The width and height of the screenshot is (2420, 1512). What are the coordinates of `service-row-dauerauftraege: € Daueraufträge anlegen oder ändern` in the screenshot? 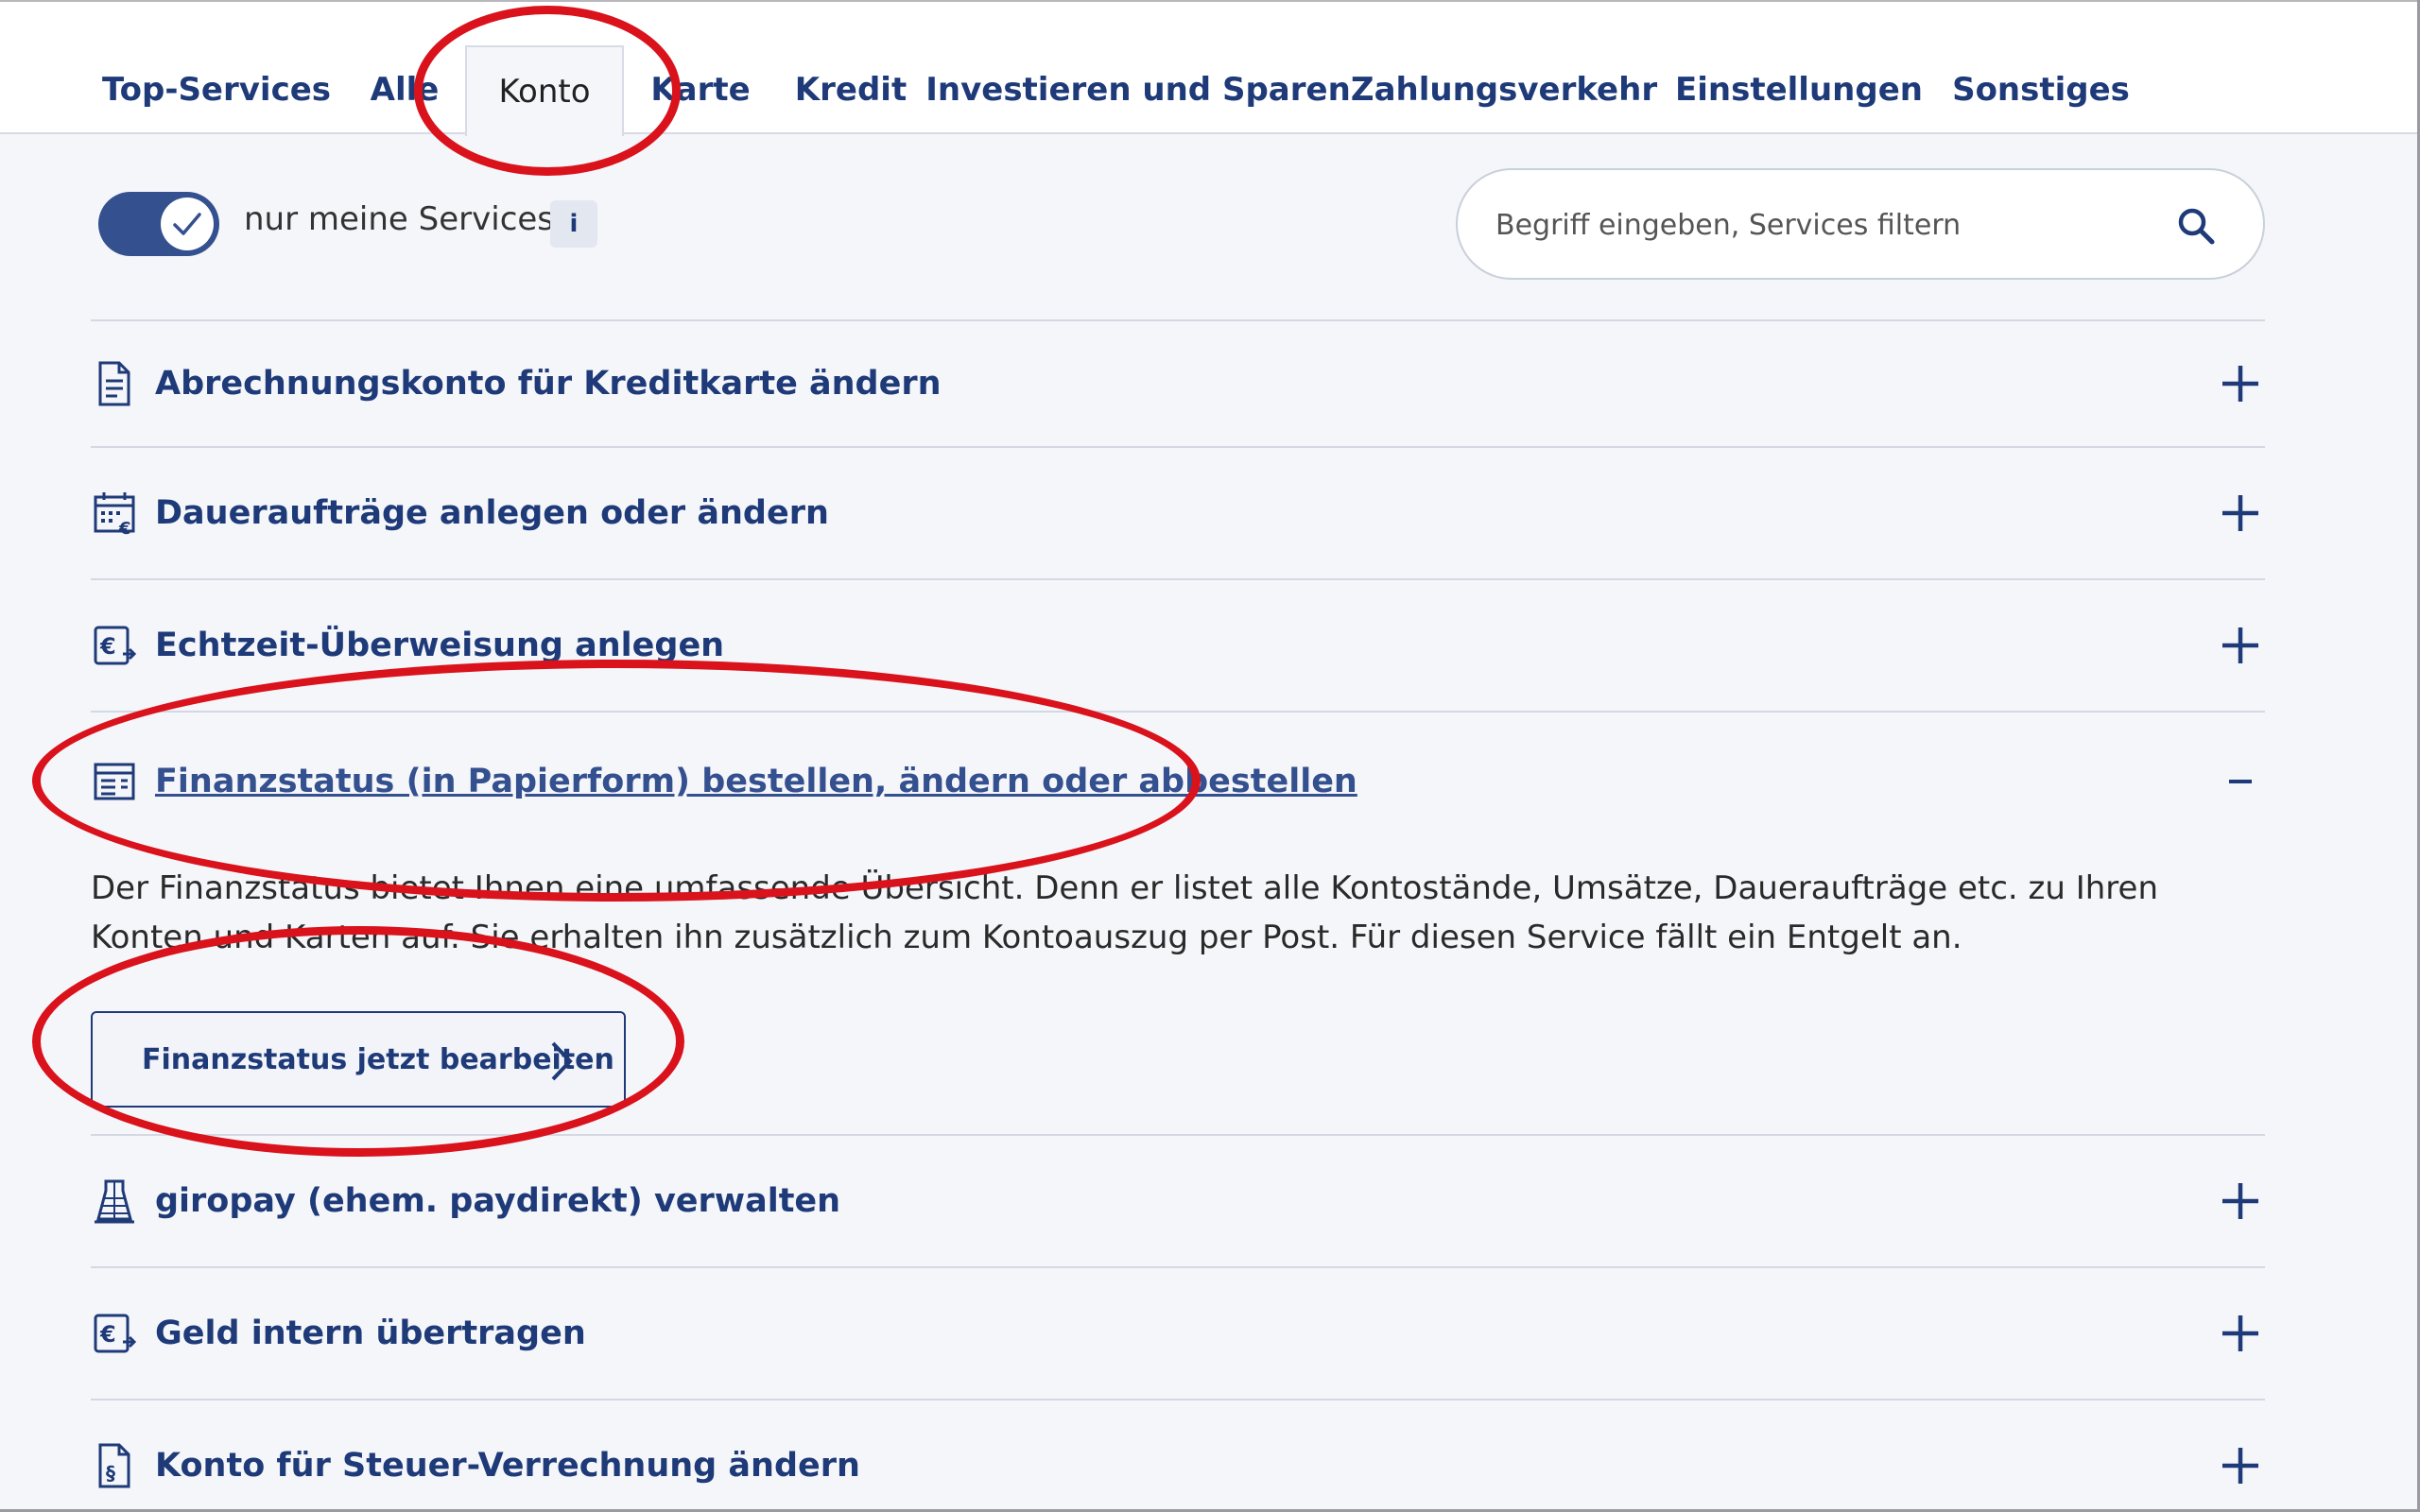 It's located at (1178, 513).